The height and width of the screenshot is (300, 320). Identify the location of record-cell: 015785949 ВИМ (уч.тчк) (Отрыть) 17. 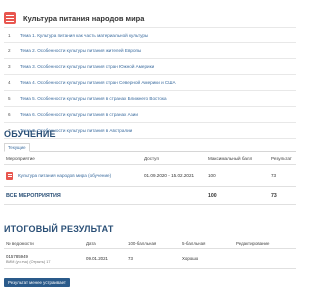
(45, 259).